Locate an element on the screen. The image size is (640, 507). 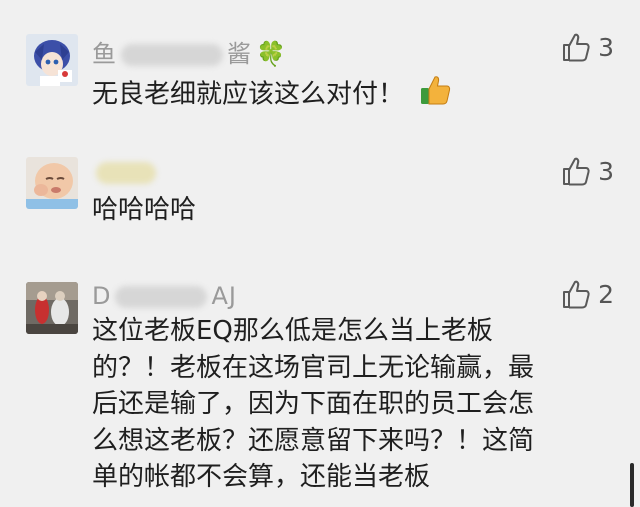
nickname: D AJ is located at coordinates (164, 296).